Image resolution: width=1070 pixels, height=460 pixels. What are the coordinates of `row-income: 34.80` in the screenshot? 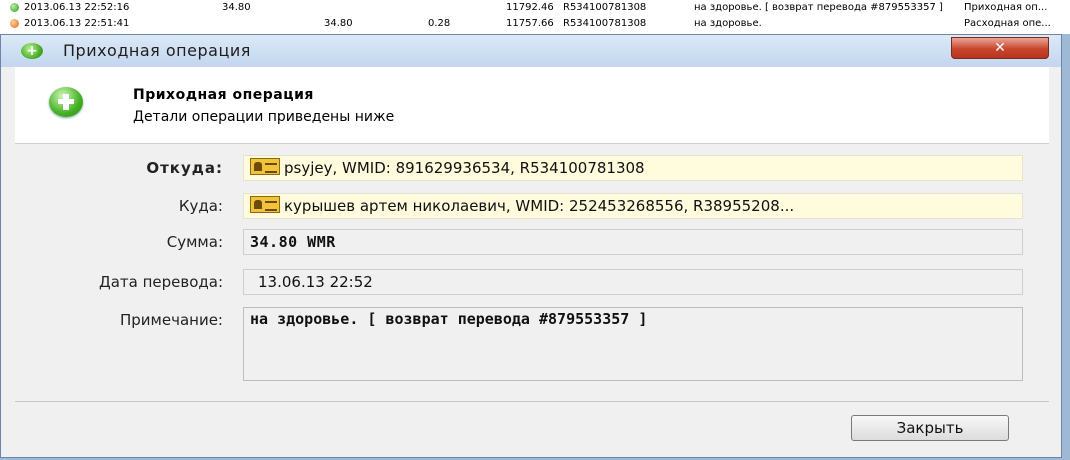 It's located at (236, 7).